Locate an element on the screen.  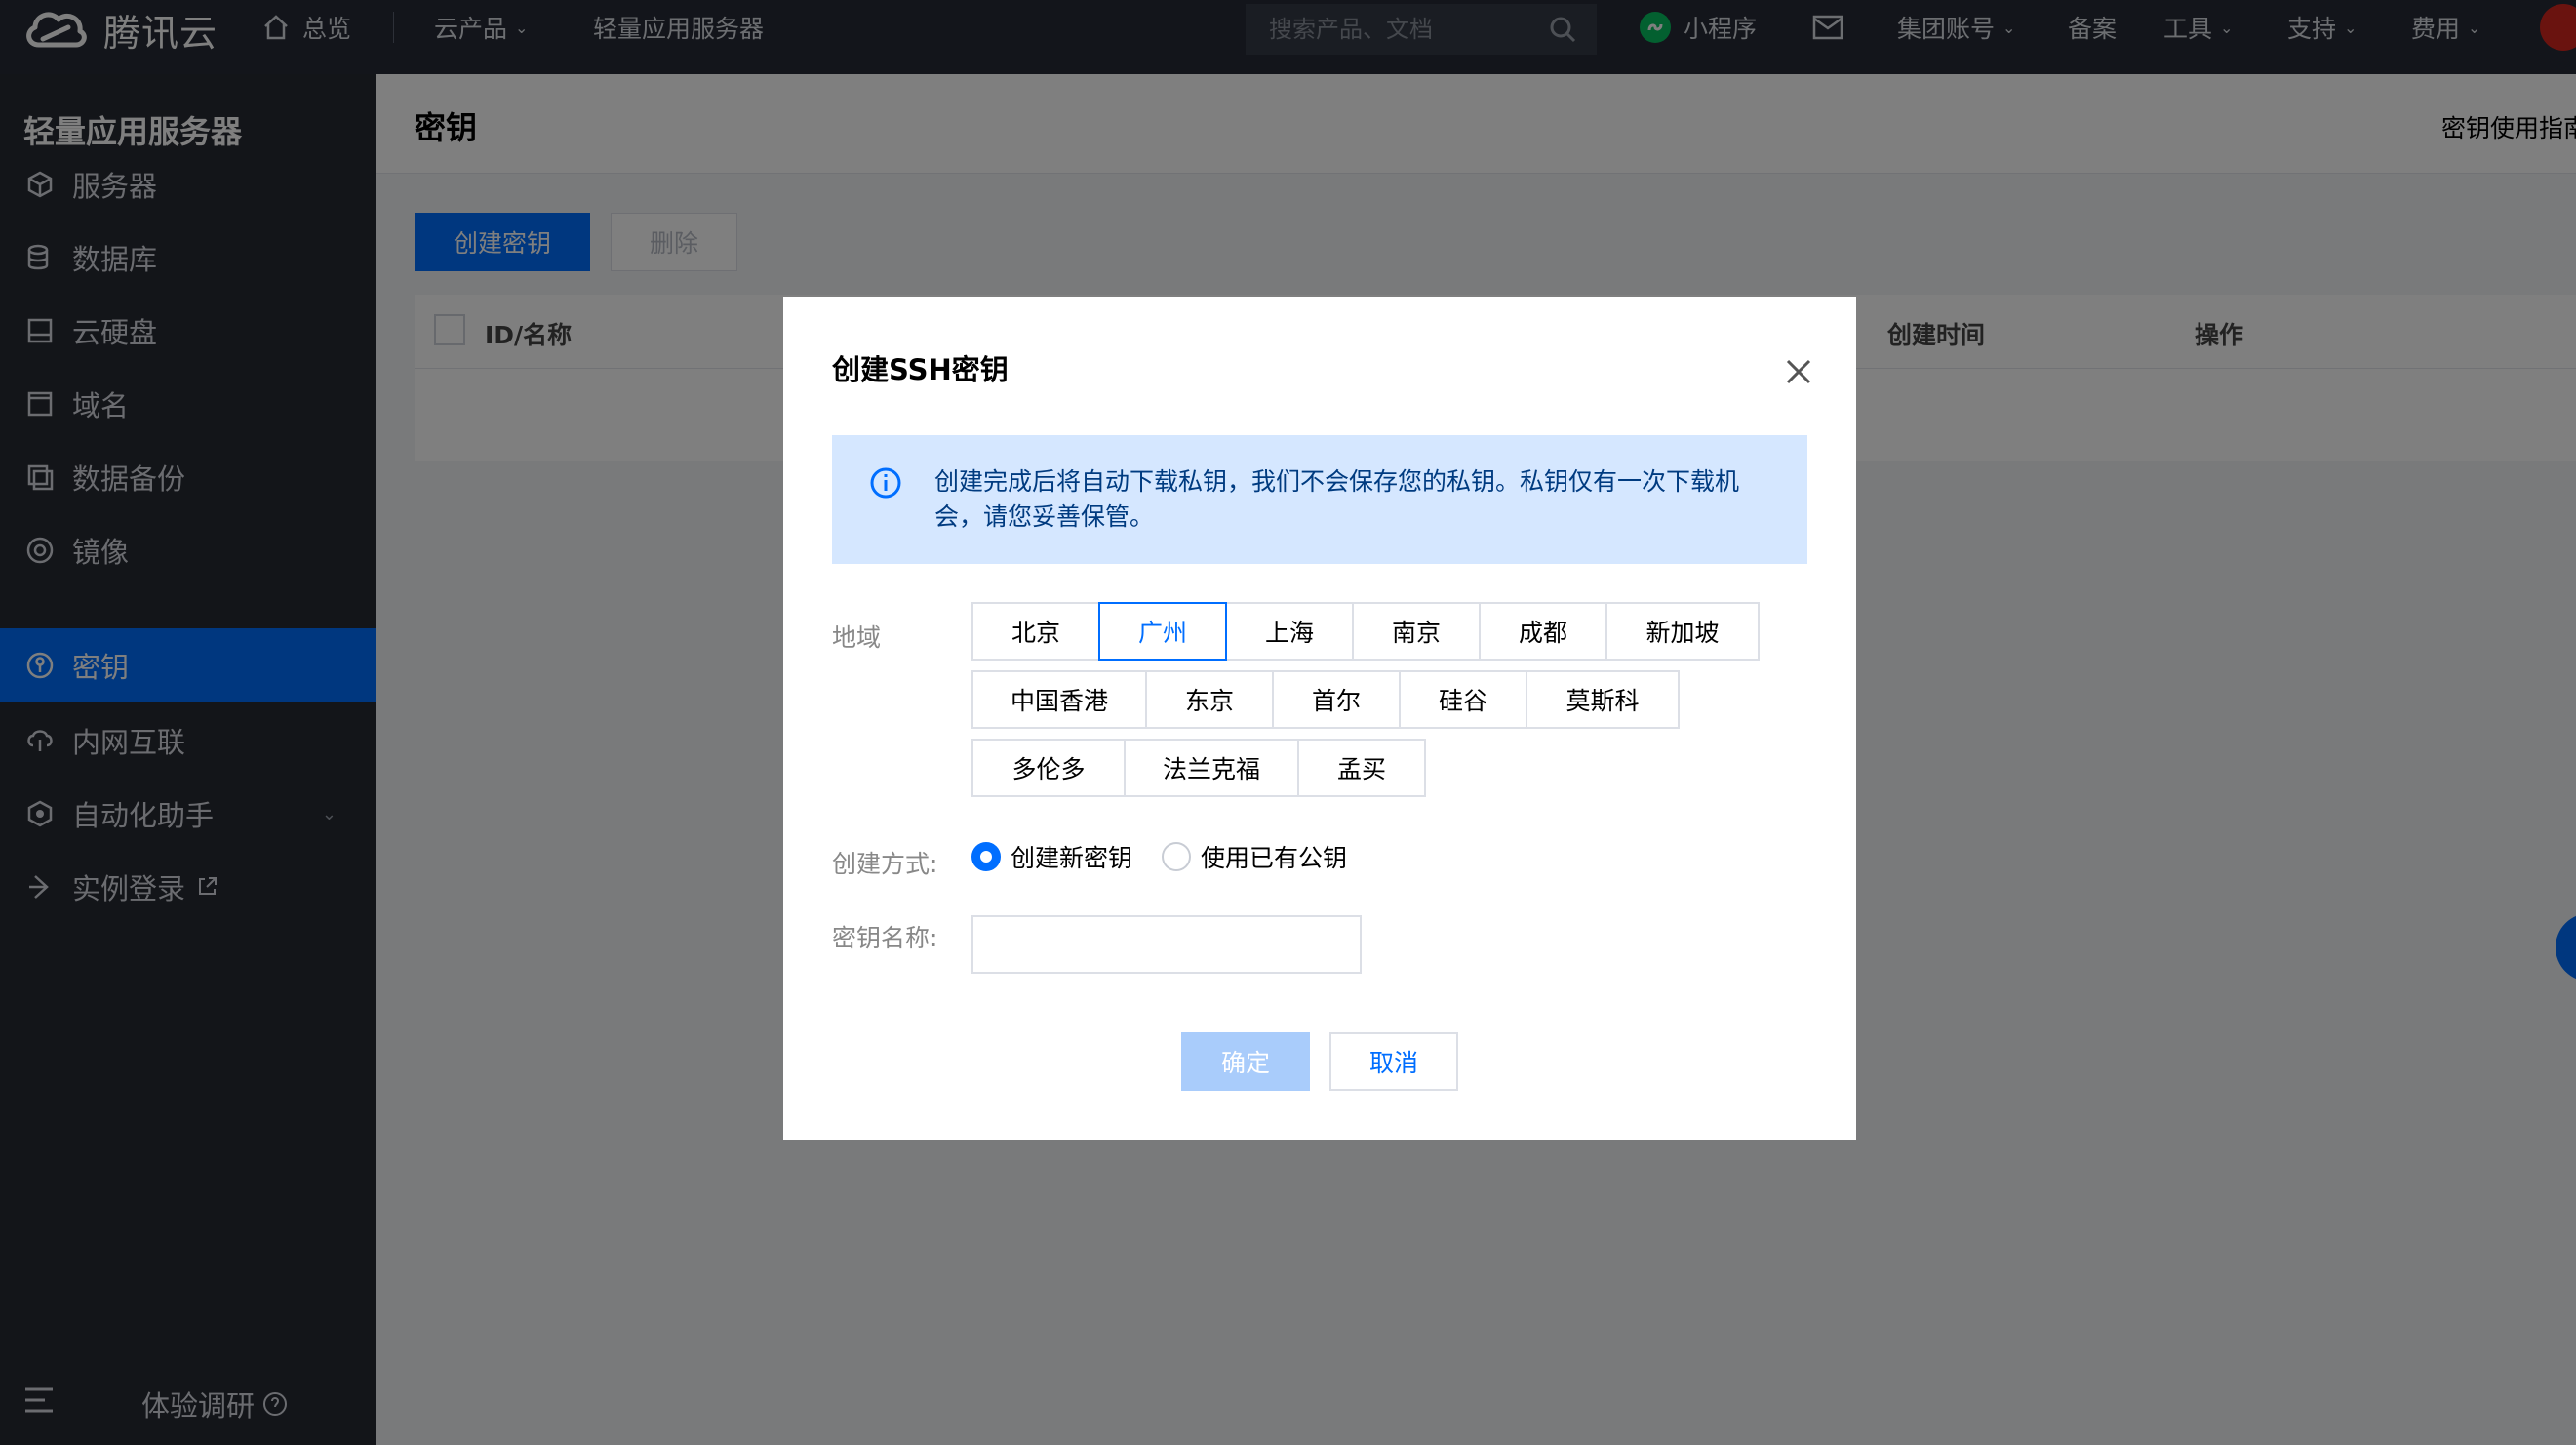
region-option: 多伦多 is located at coordinates (1048, 768).